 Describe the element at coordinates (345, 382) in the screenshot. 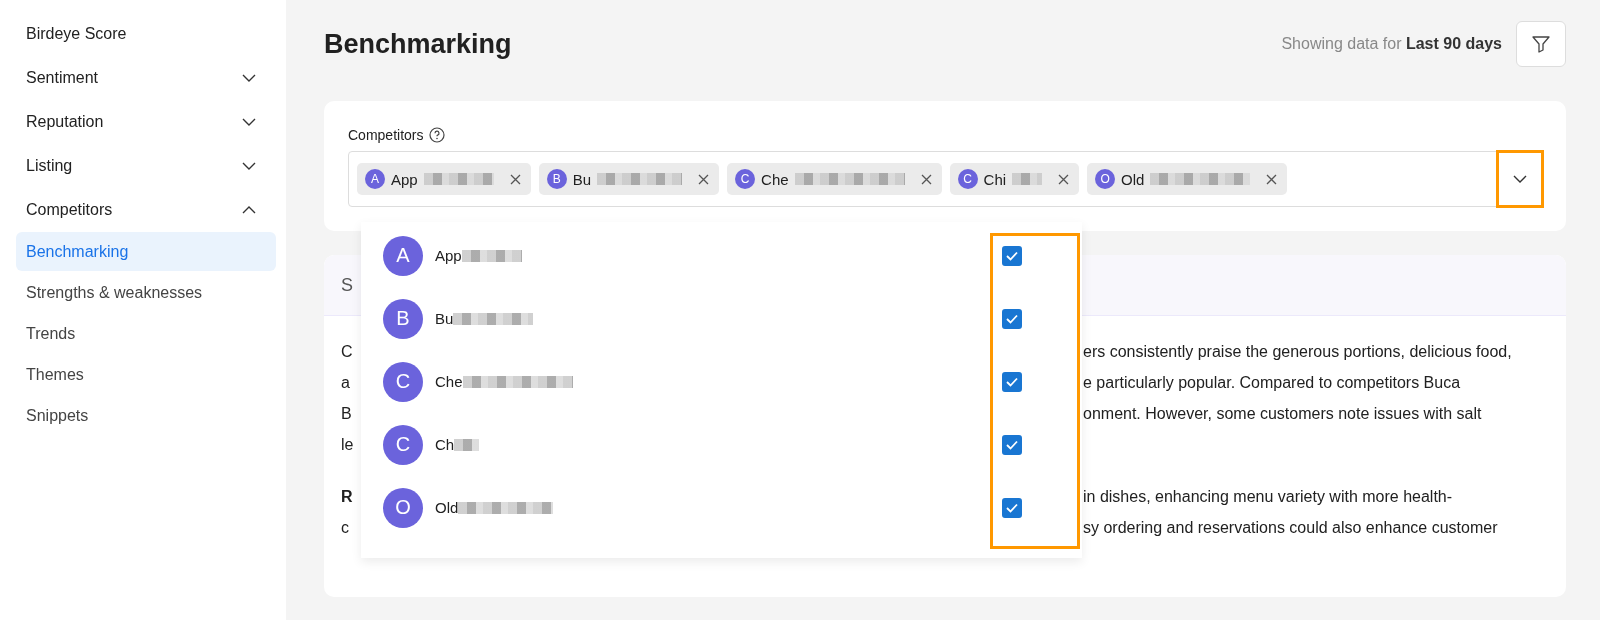

I see `summary-text: a` at that location.